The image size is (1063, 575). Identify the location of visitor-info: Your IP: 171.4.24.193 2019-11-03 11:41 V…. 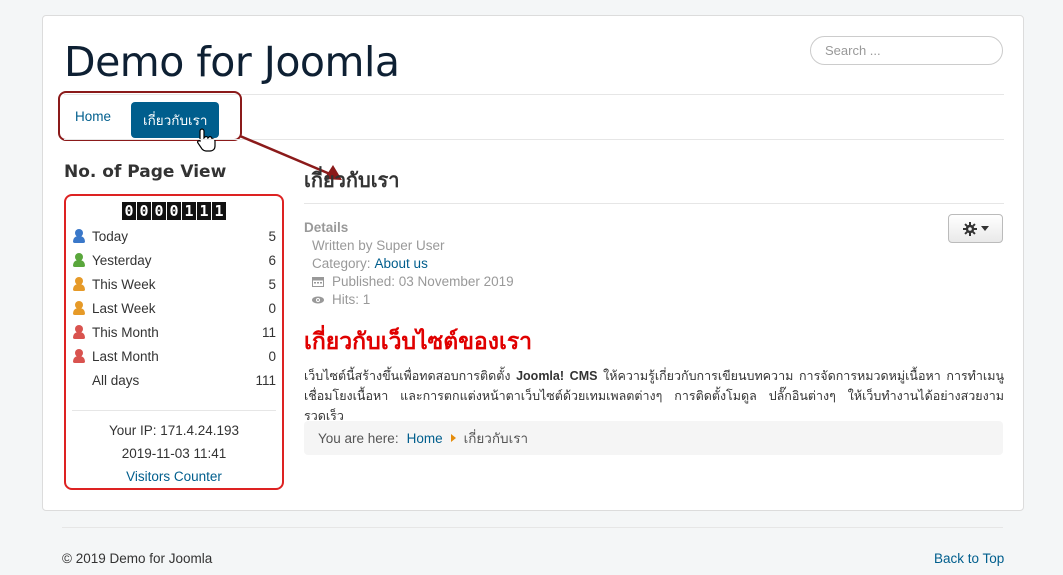
(174, 453).